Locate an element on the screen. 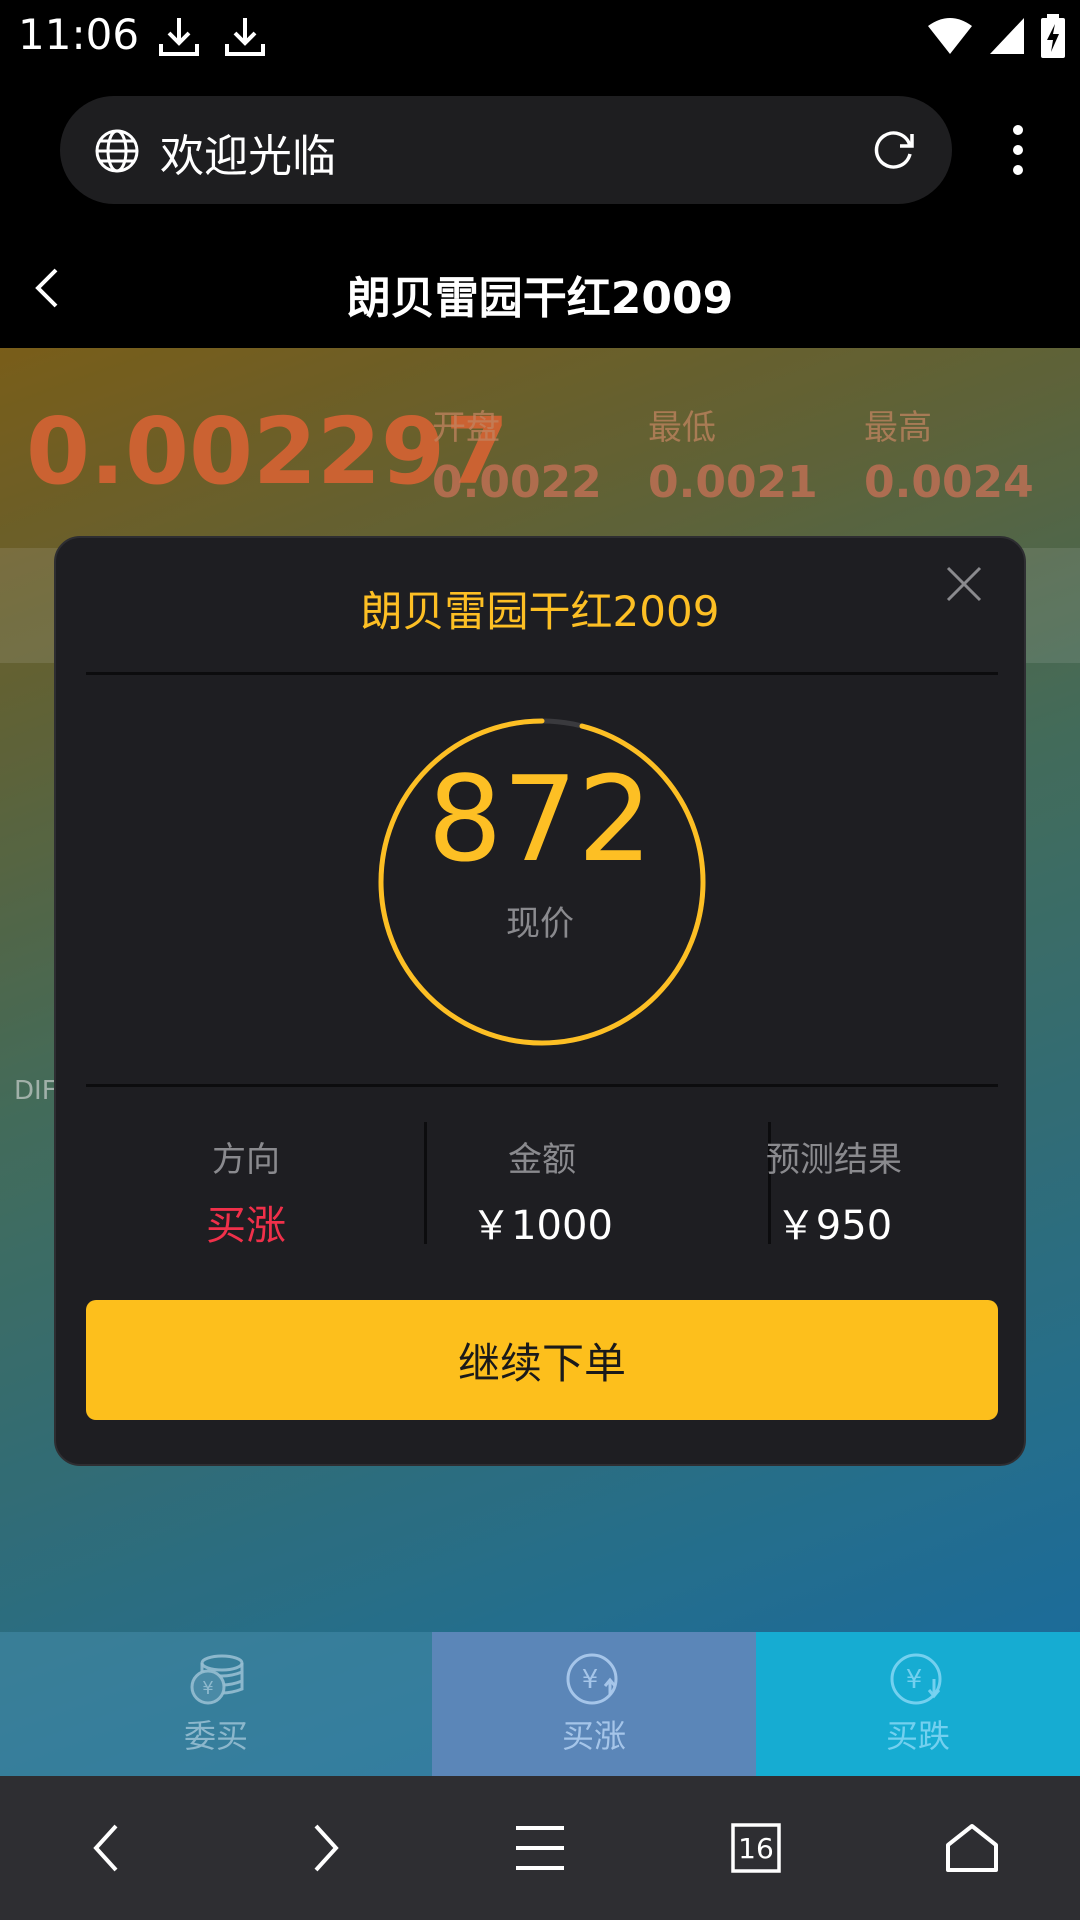  direction-value: 买涨 is located at coordinates (246, 1226).